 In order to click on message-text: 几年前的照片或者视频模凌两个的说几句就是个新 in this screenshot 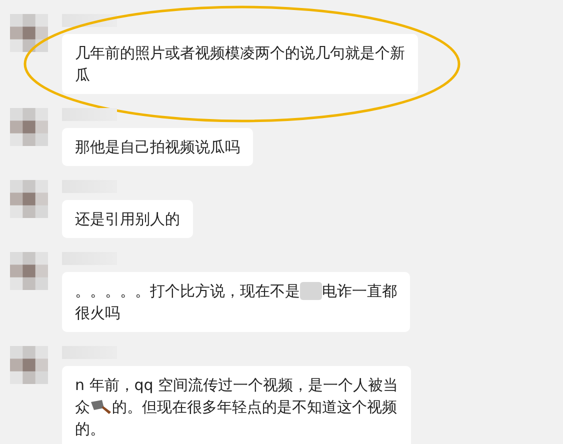, I will do `click(240, 53)`.